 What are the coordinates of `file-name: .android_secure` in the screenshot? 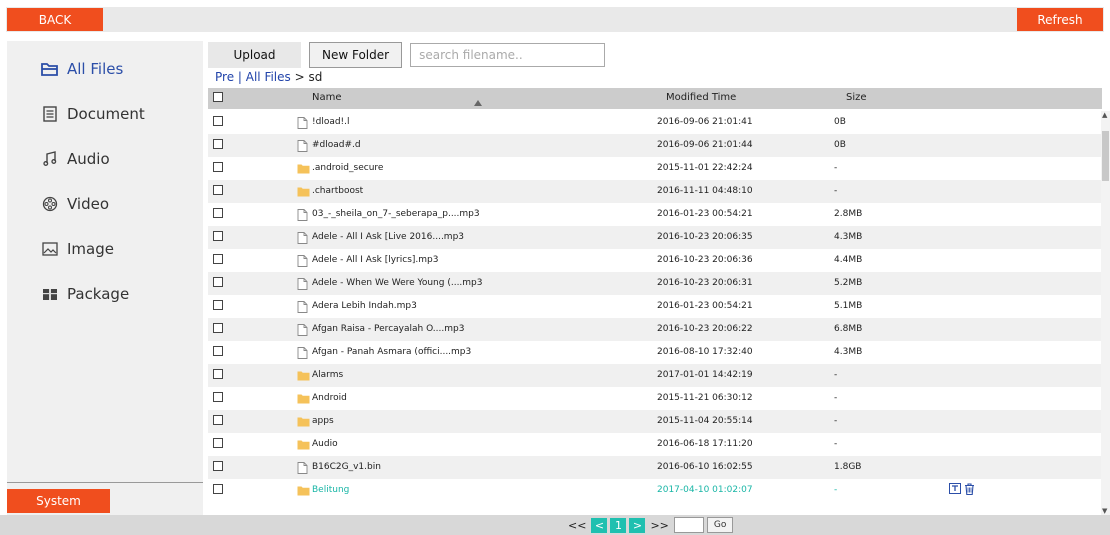 It's located at (347, 168).